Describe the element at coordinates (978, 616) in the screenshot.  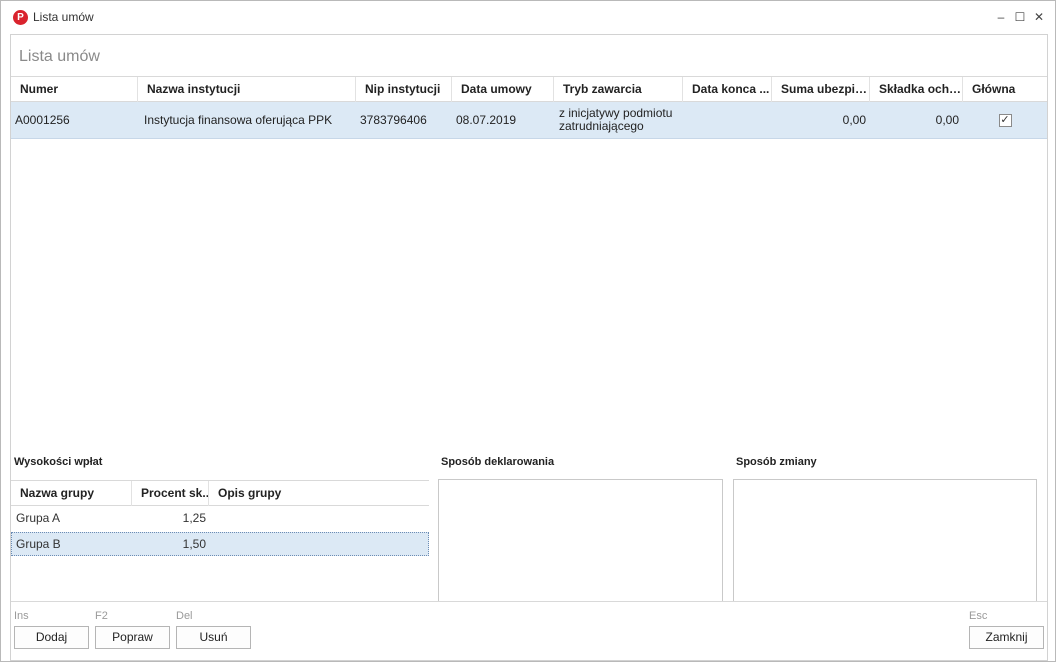
I see `close-shortcut-hint: Esc` at that location.